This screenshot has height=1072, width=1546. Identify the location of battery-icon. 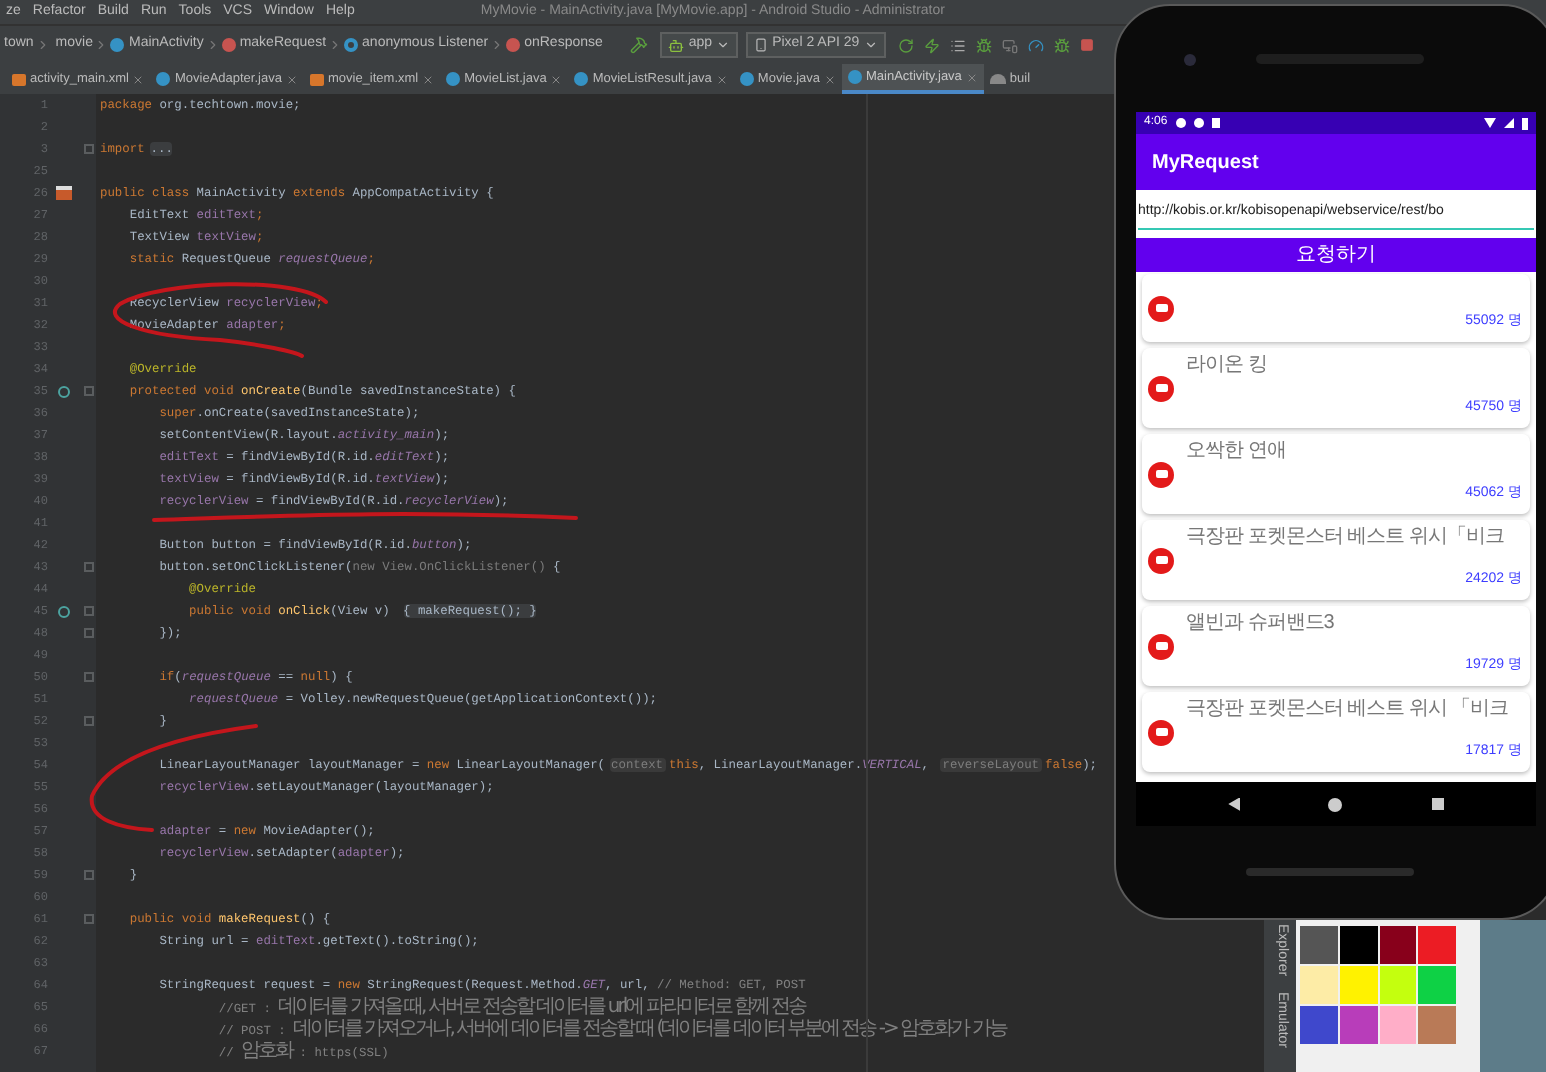
(1525, 123).